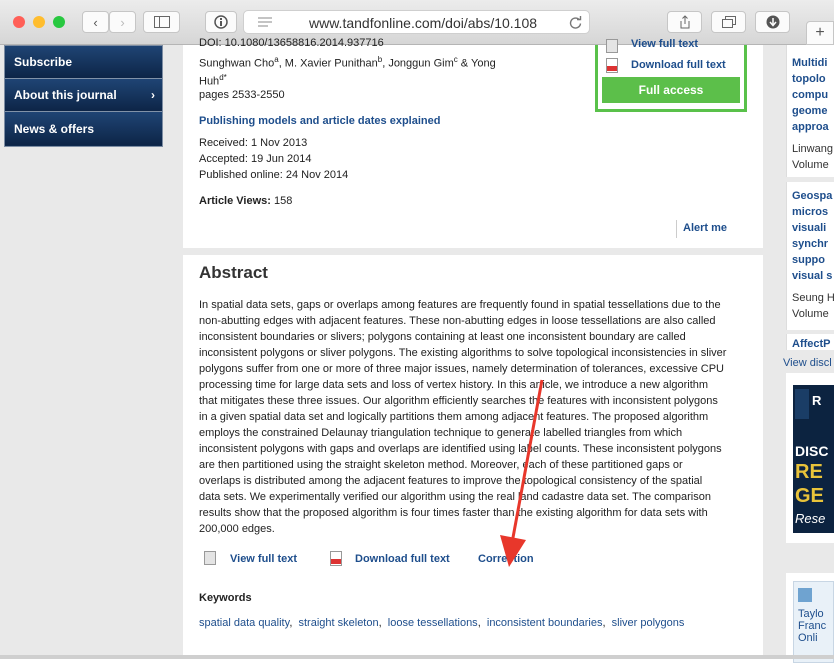  What do you see at coordinates (65, 95) in the screenshot?
I see `nav-label: About this journal` at bounding box center [65, 95].